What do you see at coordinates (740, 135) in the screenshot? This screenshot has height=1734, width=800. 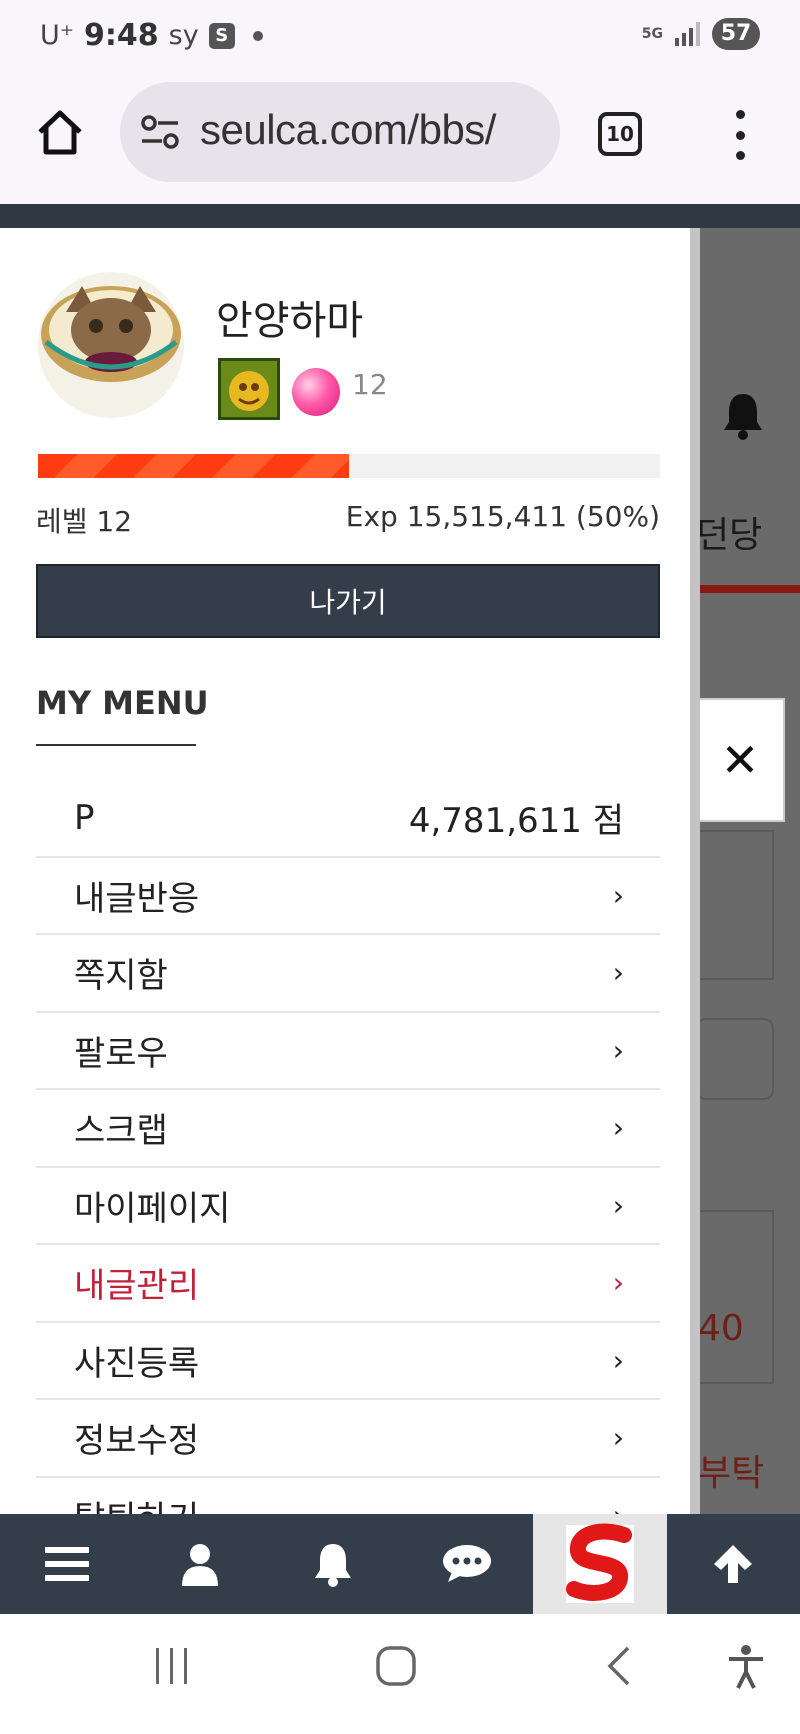 I see `more-options-icon` at bounding box center [740, 135].